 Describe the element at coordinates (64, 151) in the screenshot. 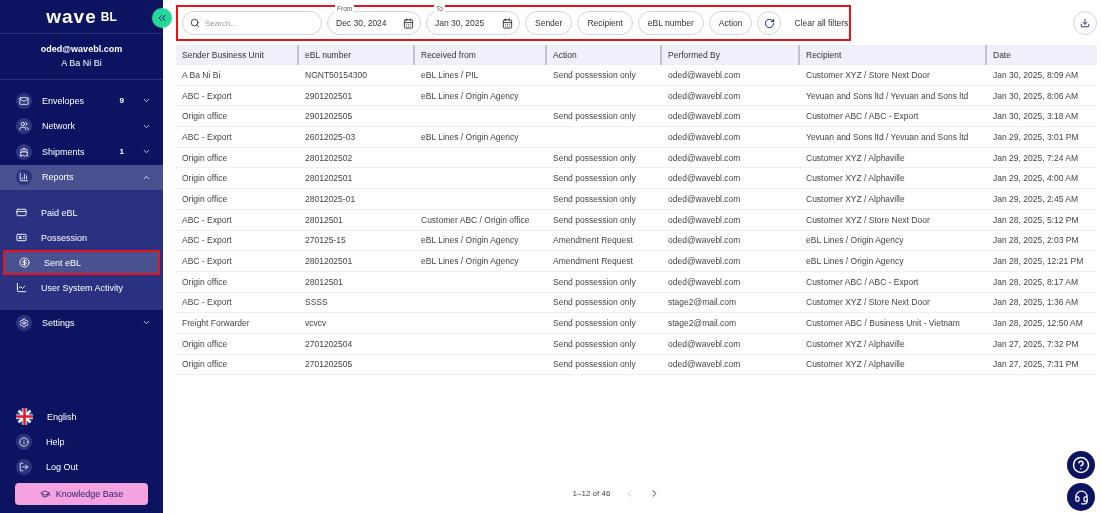

I see `nav-label: Shipments` at that location.